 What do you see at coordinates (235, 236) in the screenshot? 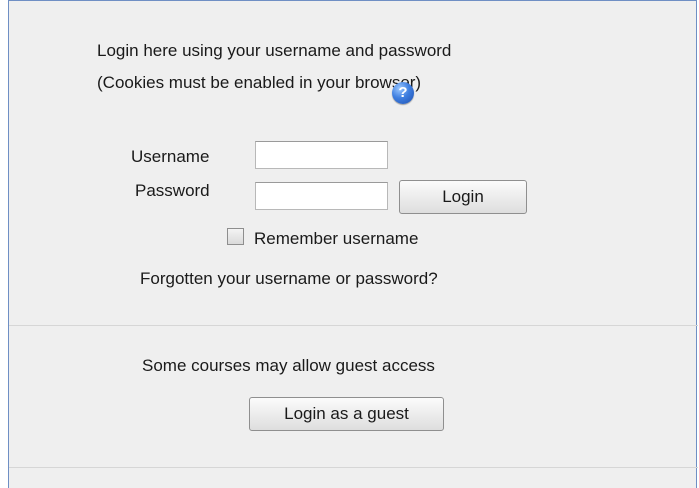
I see `remember-username-checkbox` at bounding box center [235, 236].